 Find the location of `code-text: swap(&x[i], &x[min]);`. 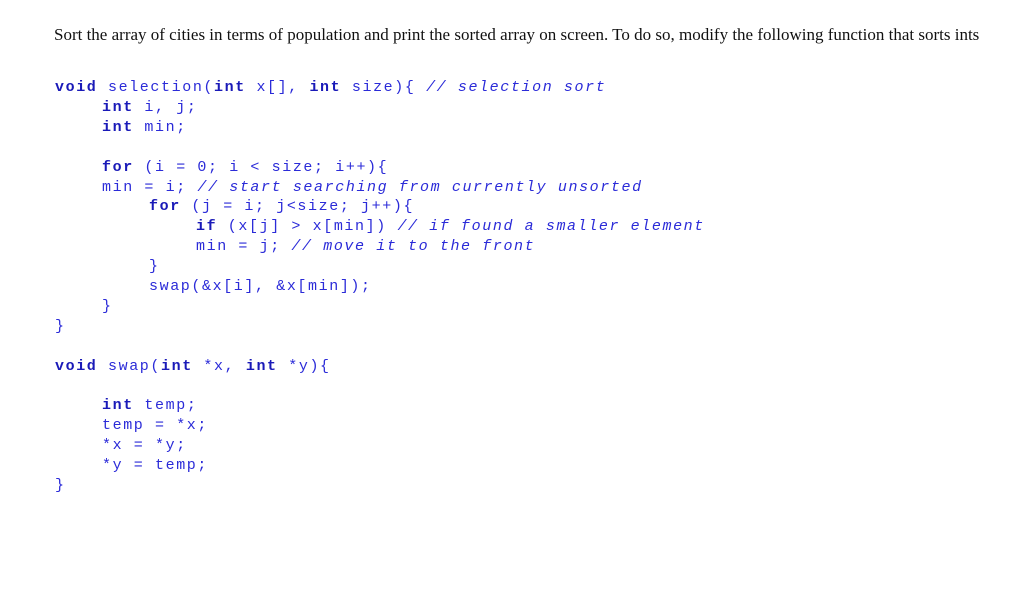

code-text: swap(&x[i], &x[min]); is located at coordinates (260, 286).